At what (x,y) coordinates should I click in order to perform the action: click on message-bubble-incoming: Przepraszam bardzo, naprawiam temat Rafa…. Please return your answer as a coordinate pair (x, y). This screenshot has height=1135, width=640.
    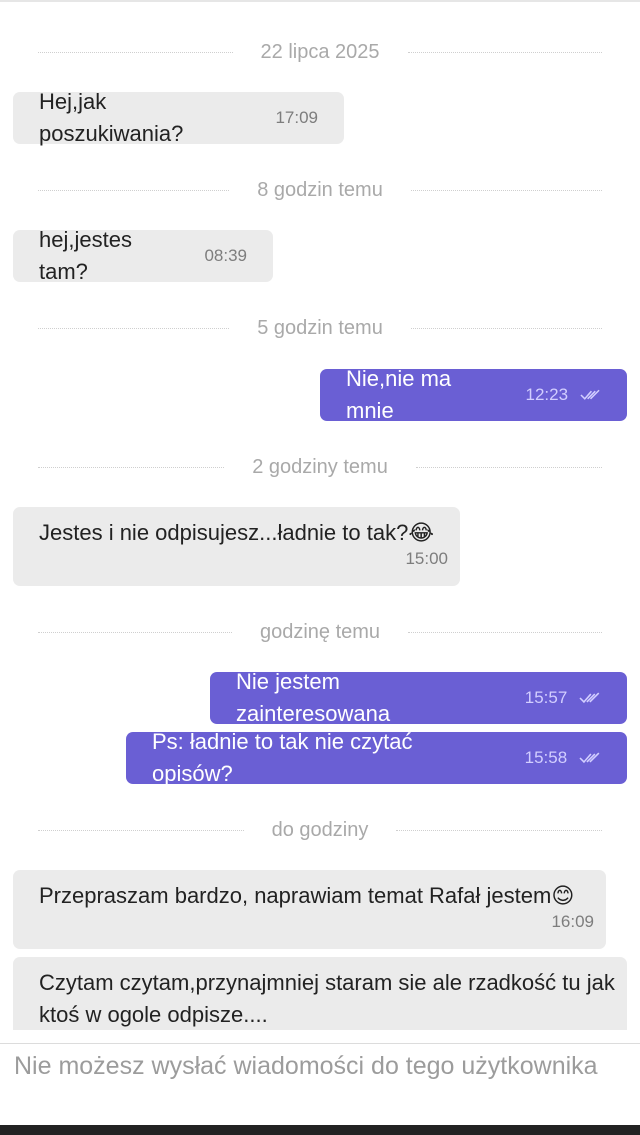
    Looking at the image, I should click on (309, 909).